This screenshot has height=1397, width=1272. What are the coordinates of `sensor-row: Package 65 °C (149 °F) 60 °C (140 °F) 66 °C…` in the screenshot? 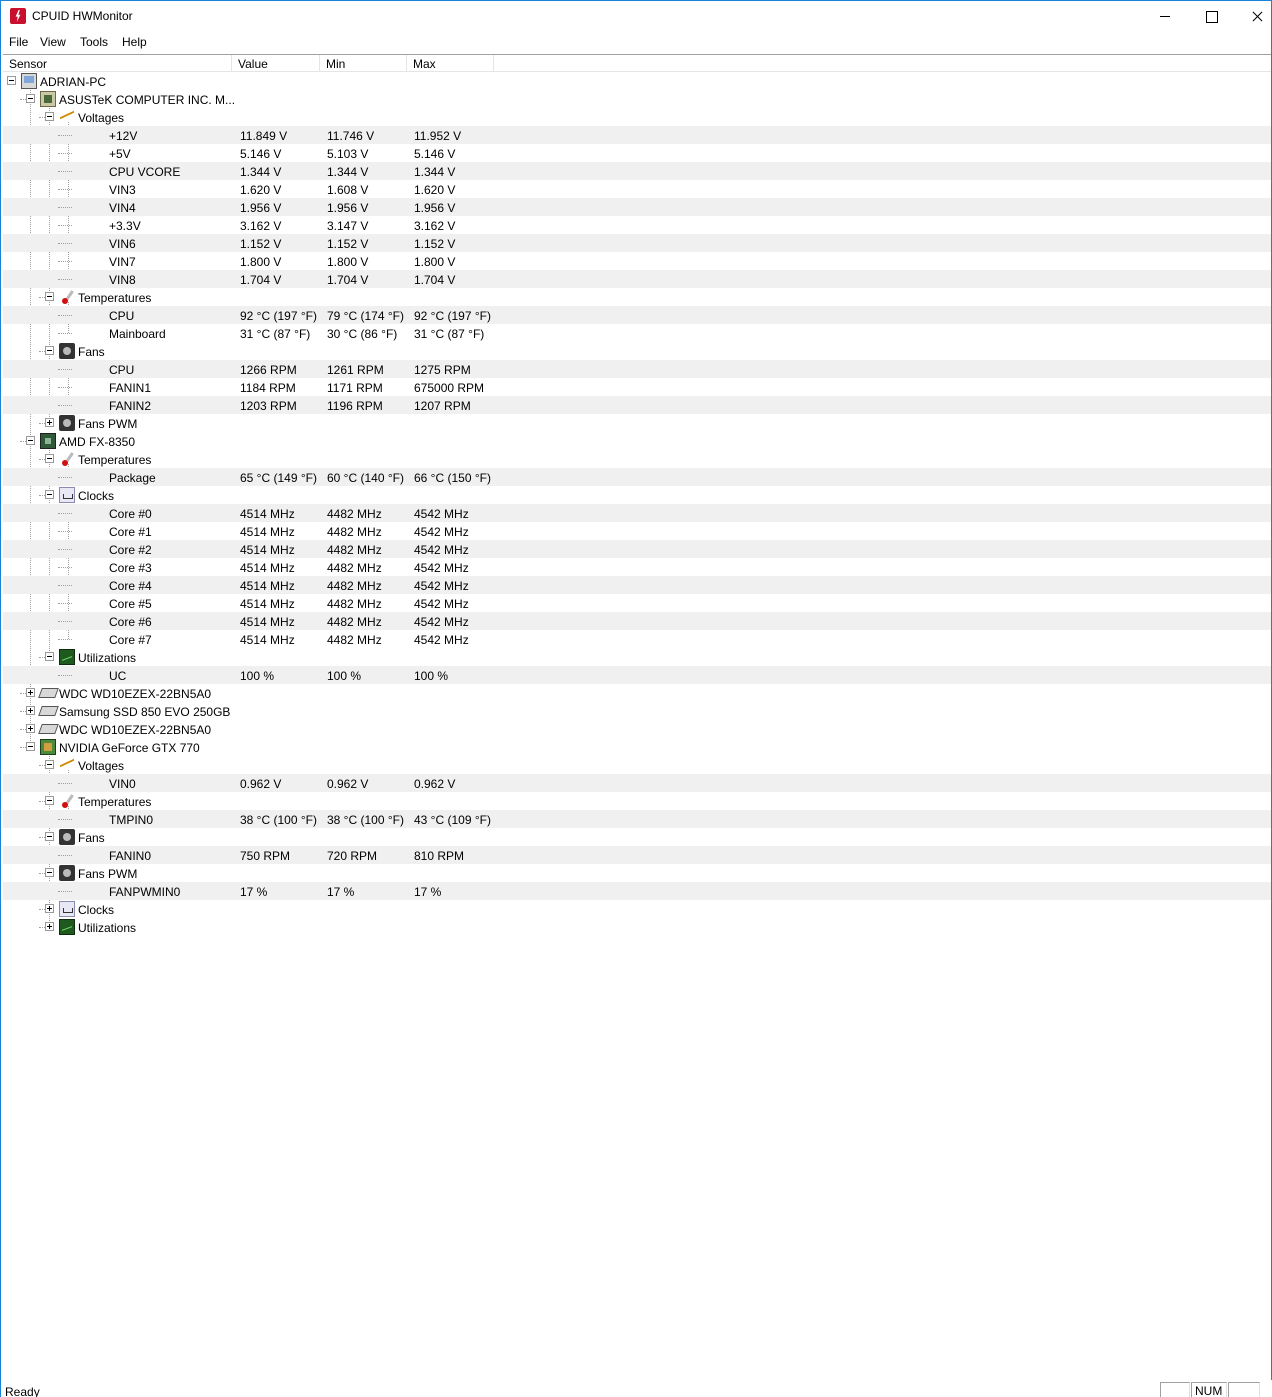 It's located at (637, 477).